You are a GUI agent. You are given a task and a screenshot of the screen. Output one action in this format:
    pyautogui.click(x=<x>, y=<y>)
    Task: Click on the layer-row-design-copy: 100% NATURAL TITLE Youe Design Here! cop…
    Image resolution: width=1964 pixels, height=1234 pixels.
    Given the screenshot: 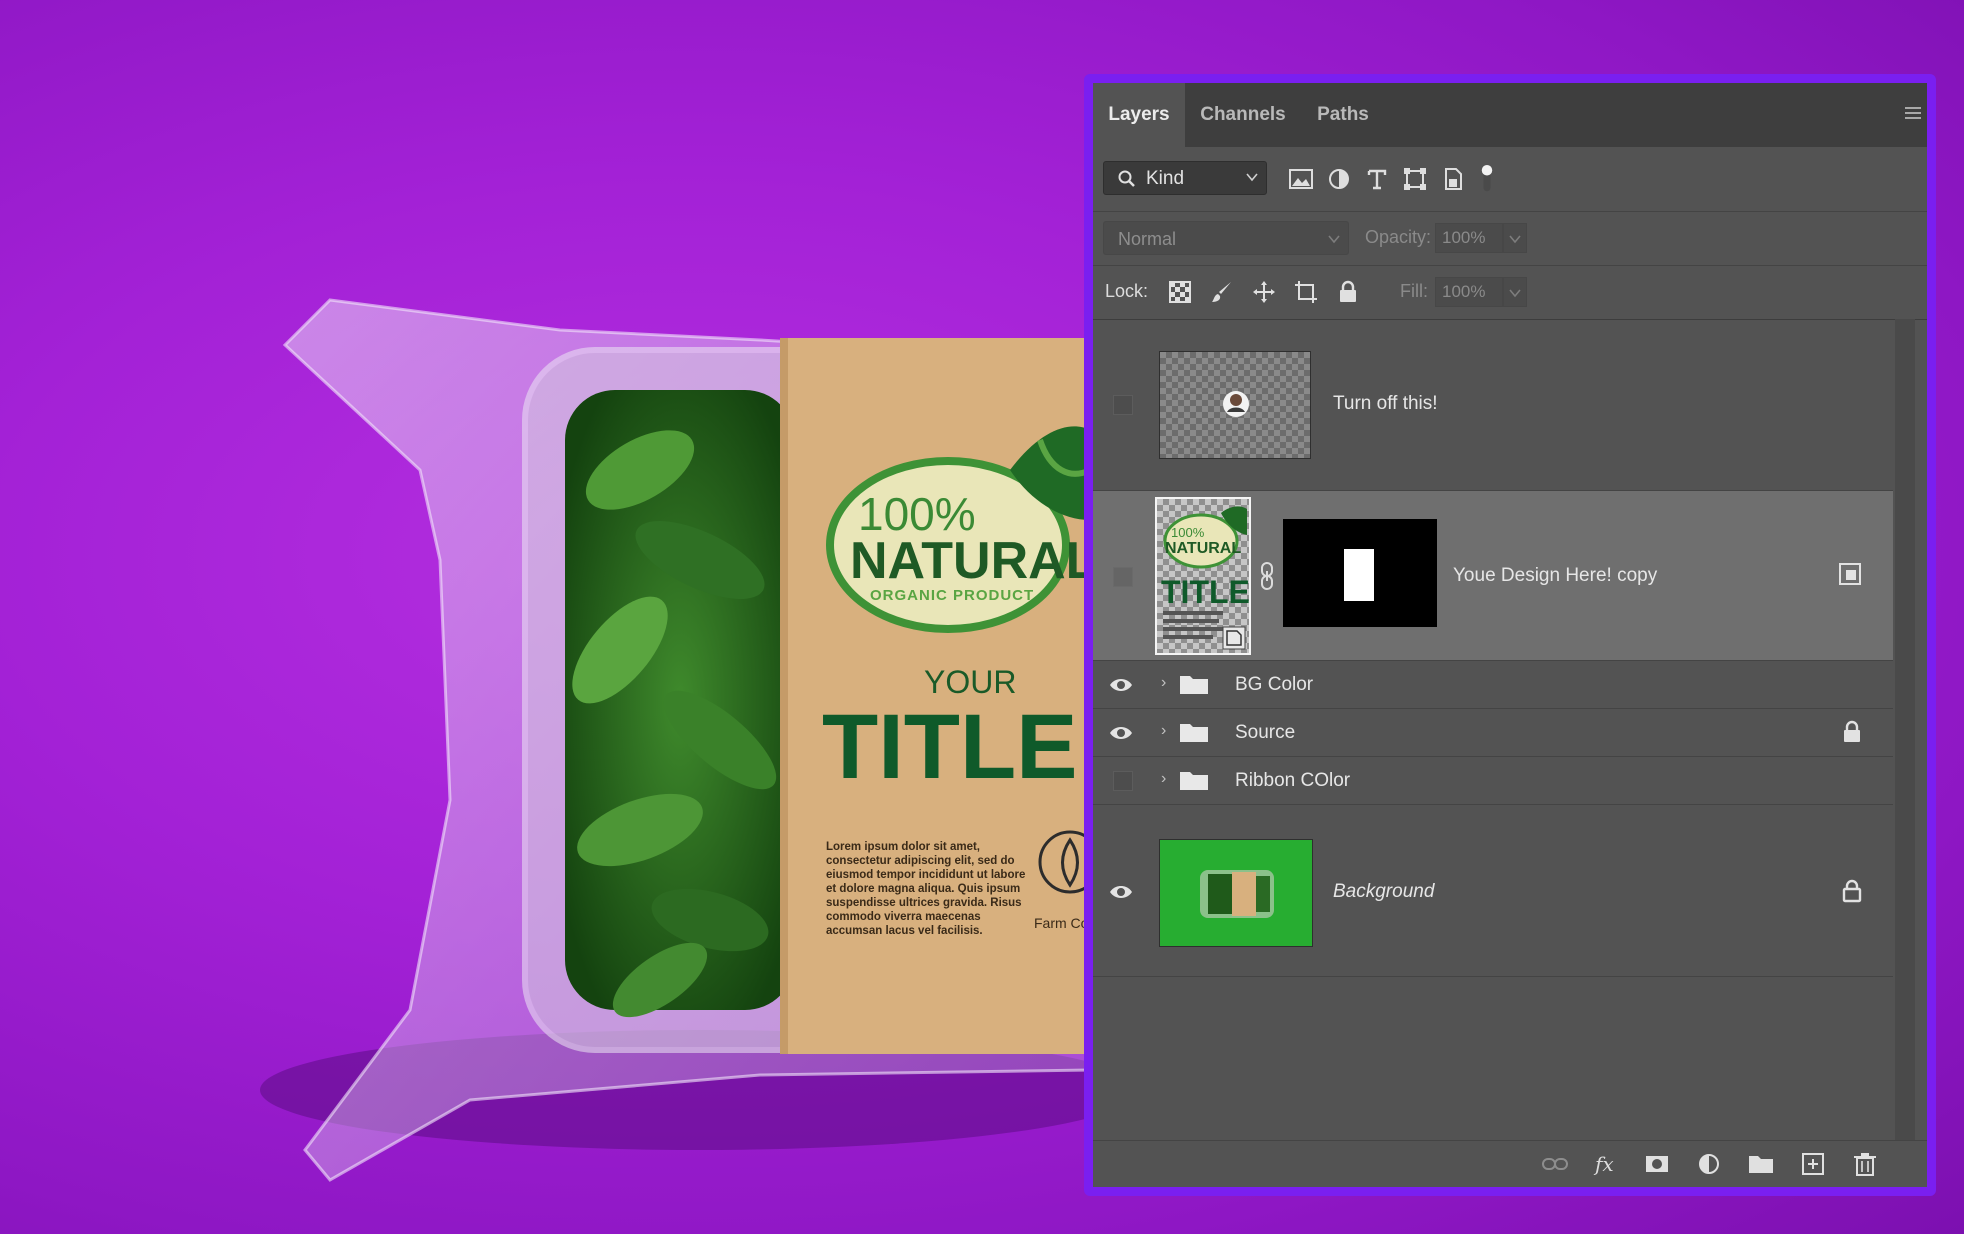 What is the action you would take?
    pyautogui.click(x=1493, y=576)
    